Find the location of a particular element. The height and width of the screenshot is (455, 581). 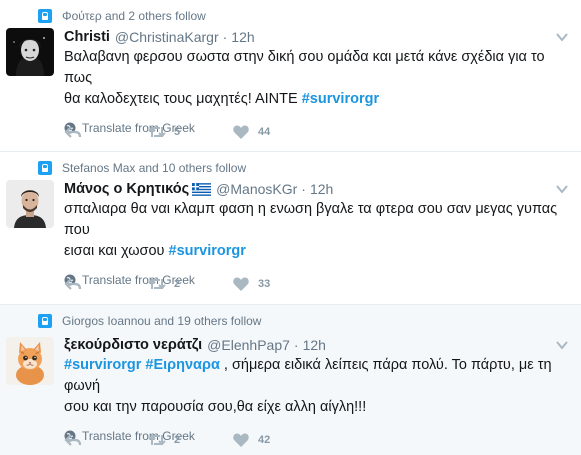

display-name: Christi is located at coordinates (87, 37).